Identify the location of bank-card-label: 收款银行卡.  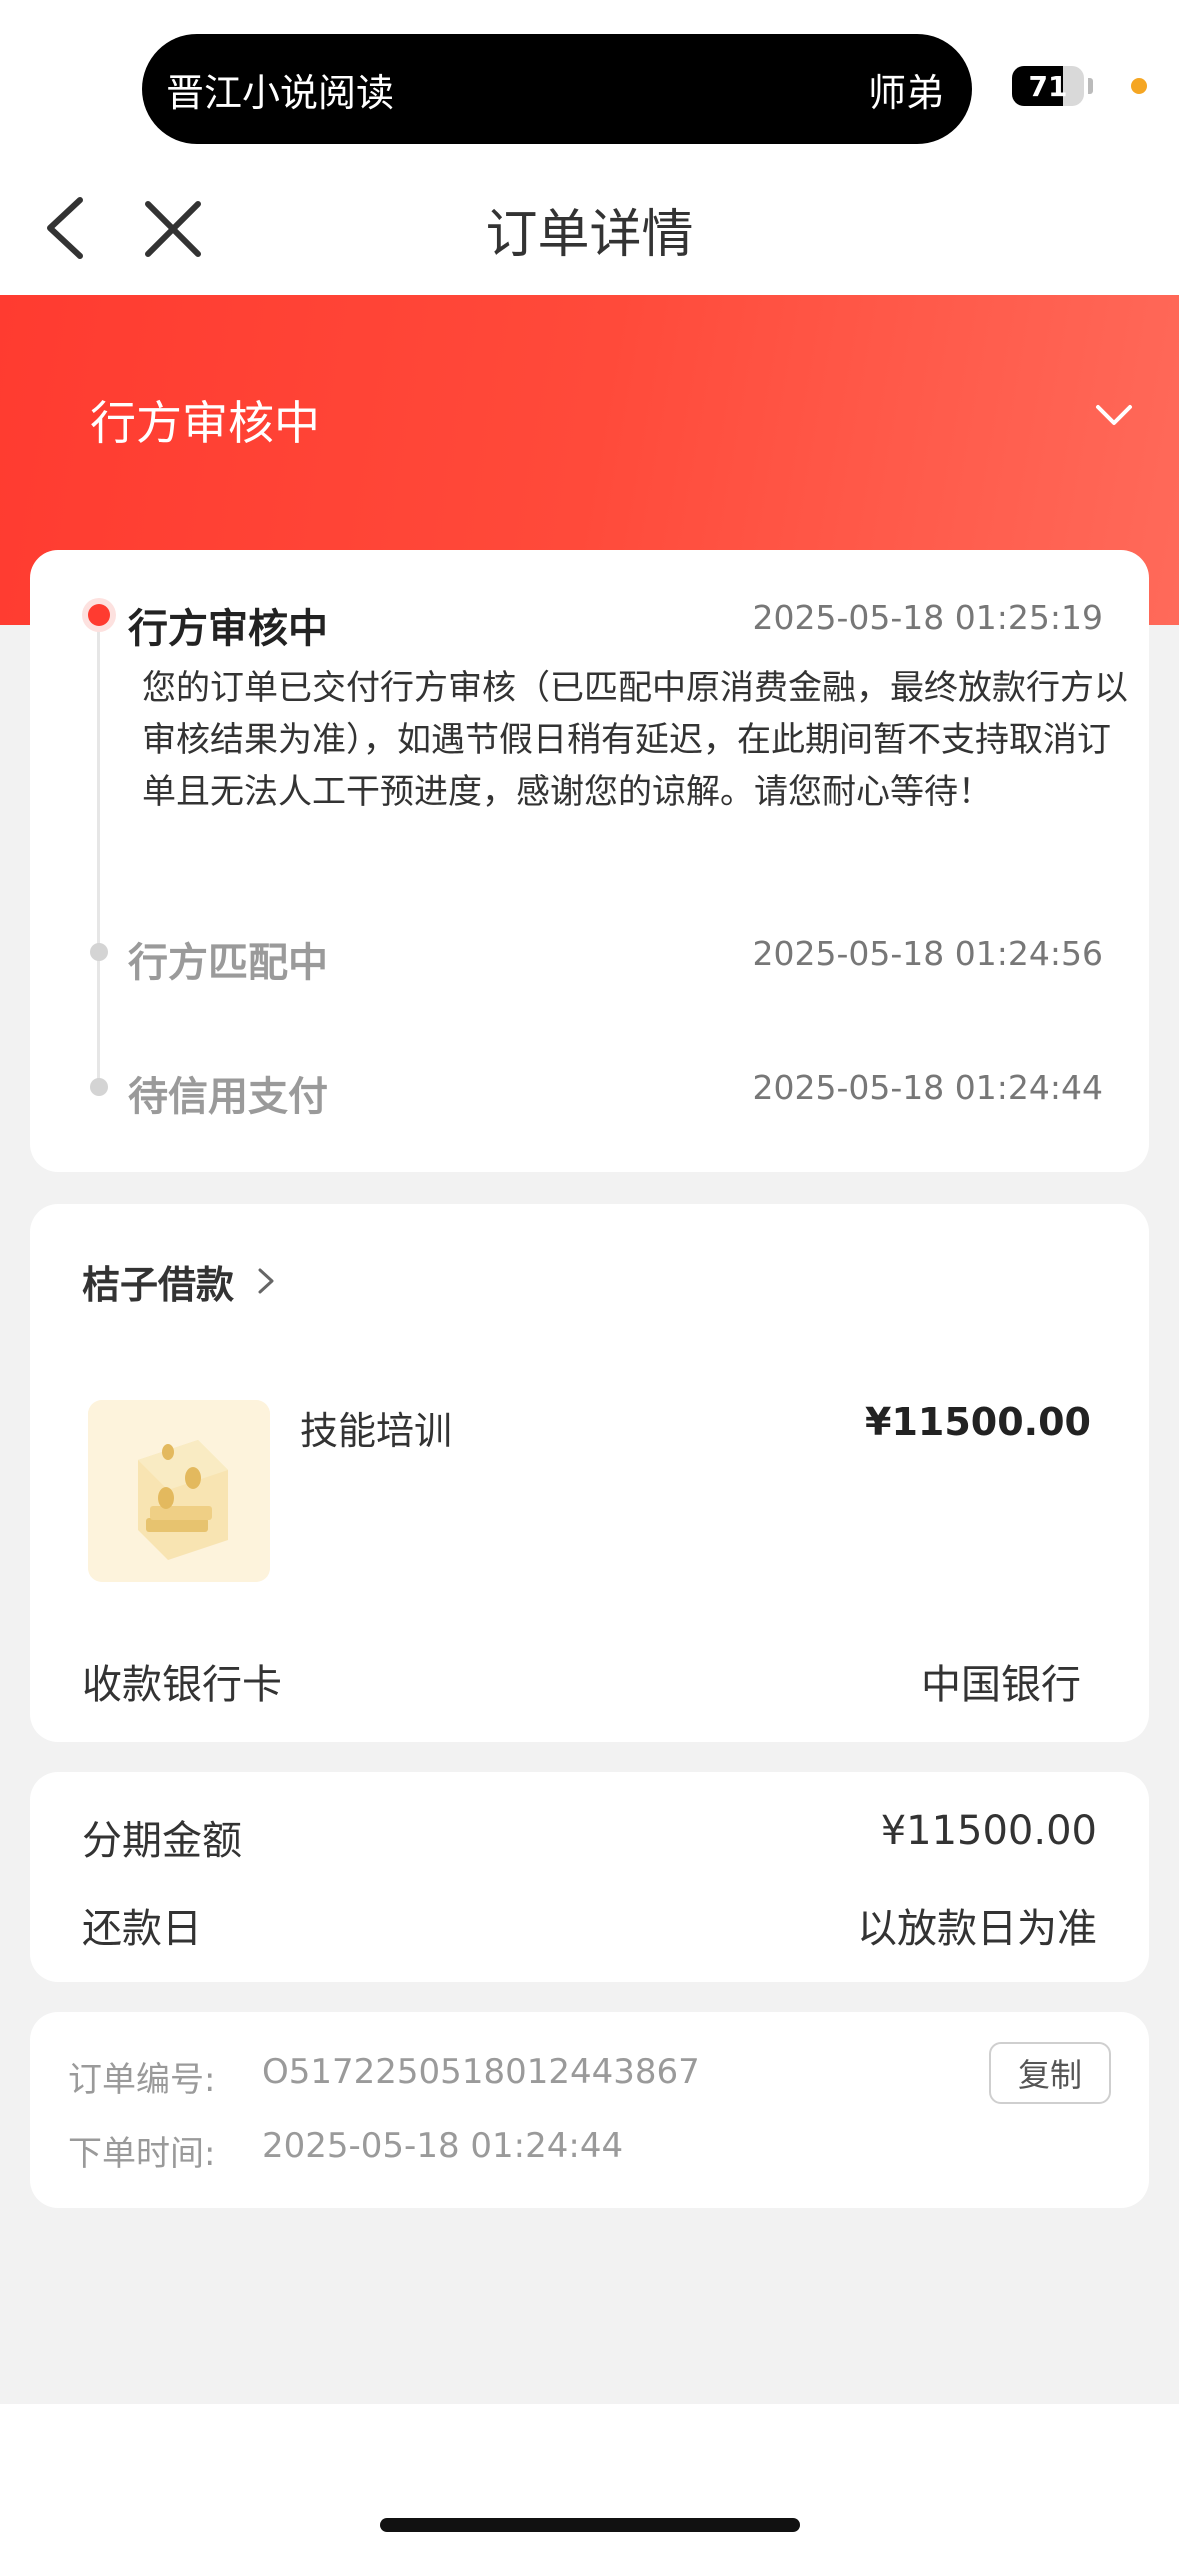
(182, 1685).